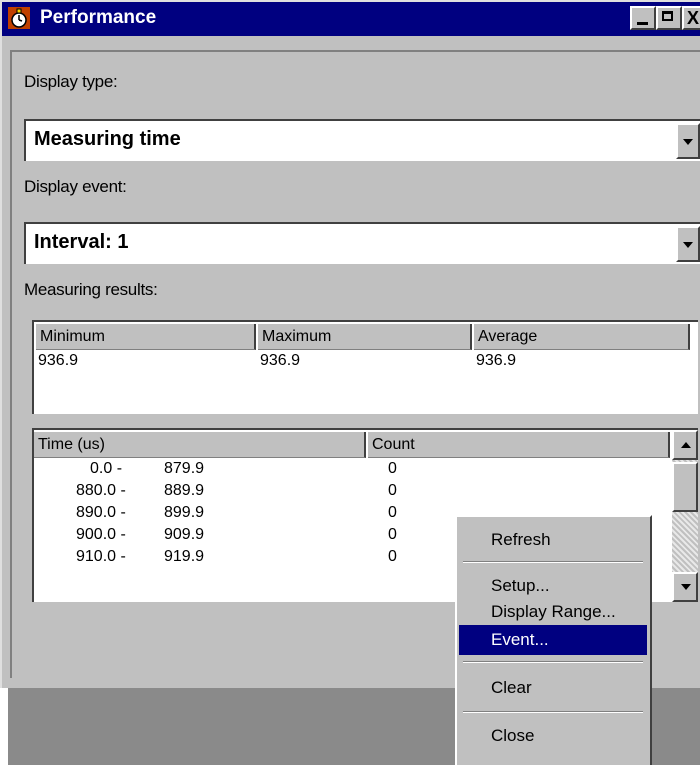 This screenshot has width=700, height=765. I want to click on display-type-value: Measuring time, so click(107, 139).